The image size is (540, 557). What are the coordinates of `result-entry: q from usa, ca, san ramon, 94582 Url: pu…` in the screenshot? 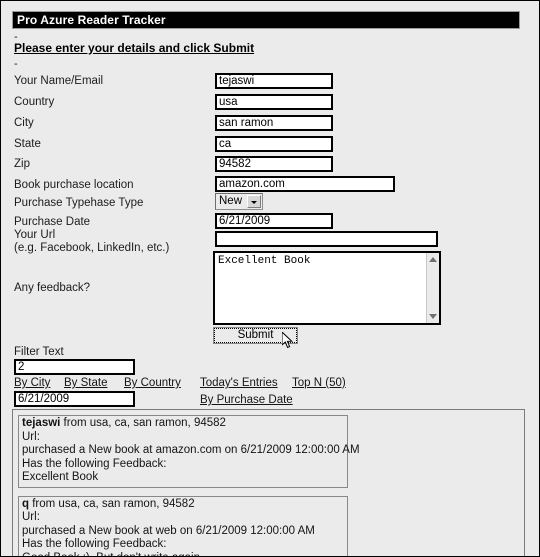 It's located at (183, 526).